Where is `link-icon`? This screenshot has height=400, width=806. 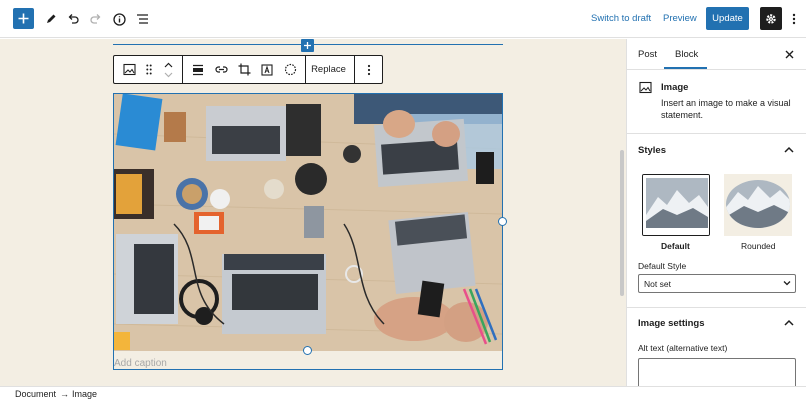 link-icon is located at coordinates (221, 69).